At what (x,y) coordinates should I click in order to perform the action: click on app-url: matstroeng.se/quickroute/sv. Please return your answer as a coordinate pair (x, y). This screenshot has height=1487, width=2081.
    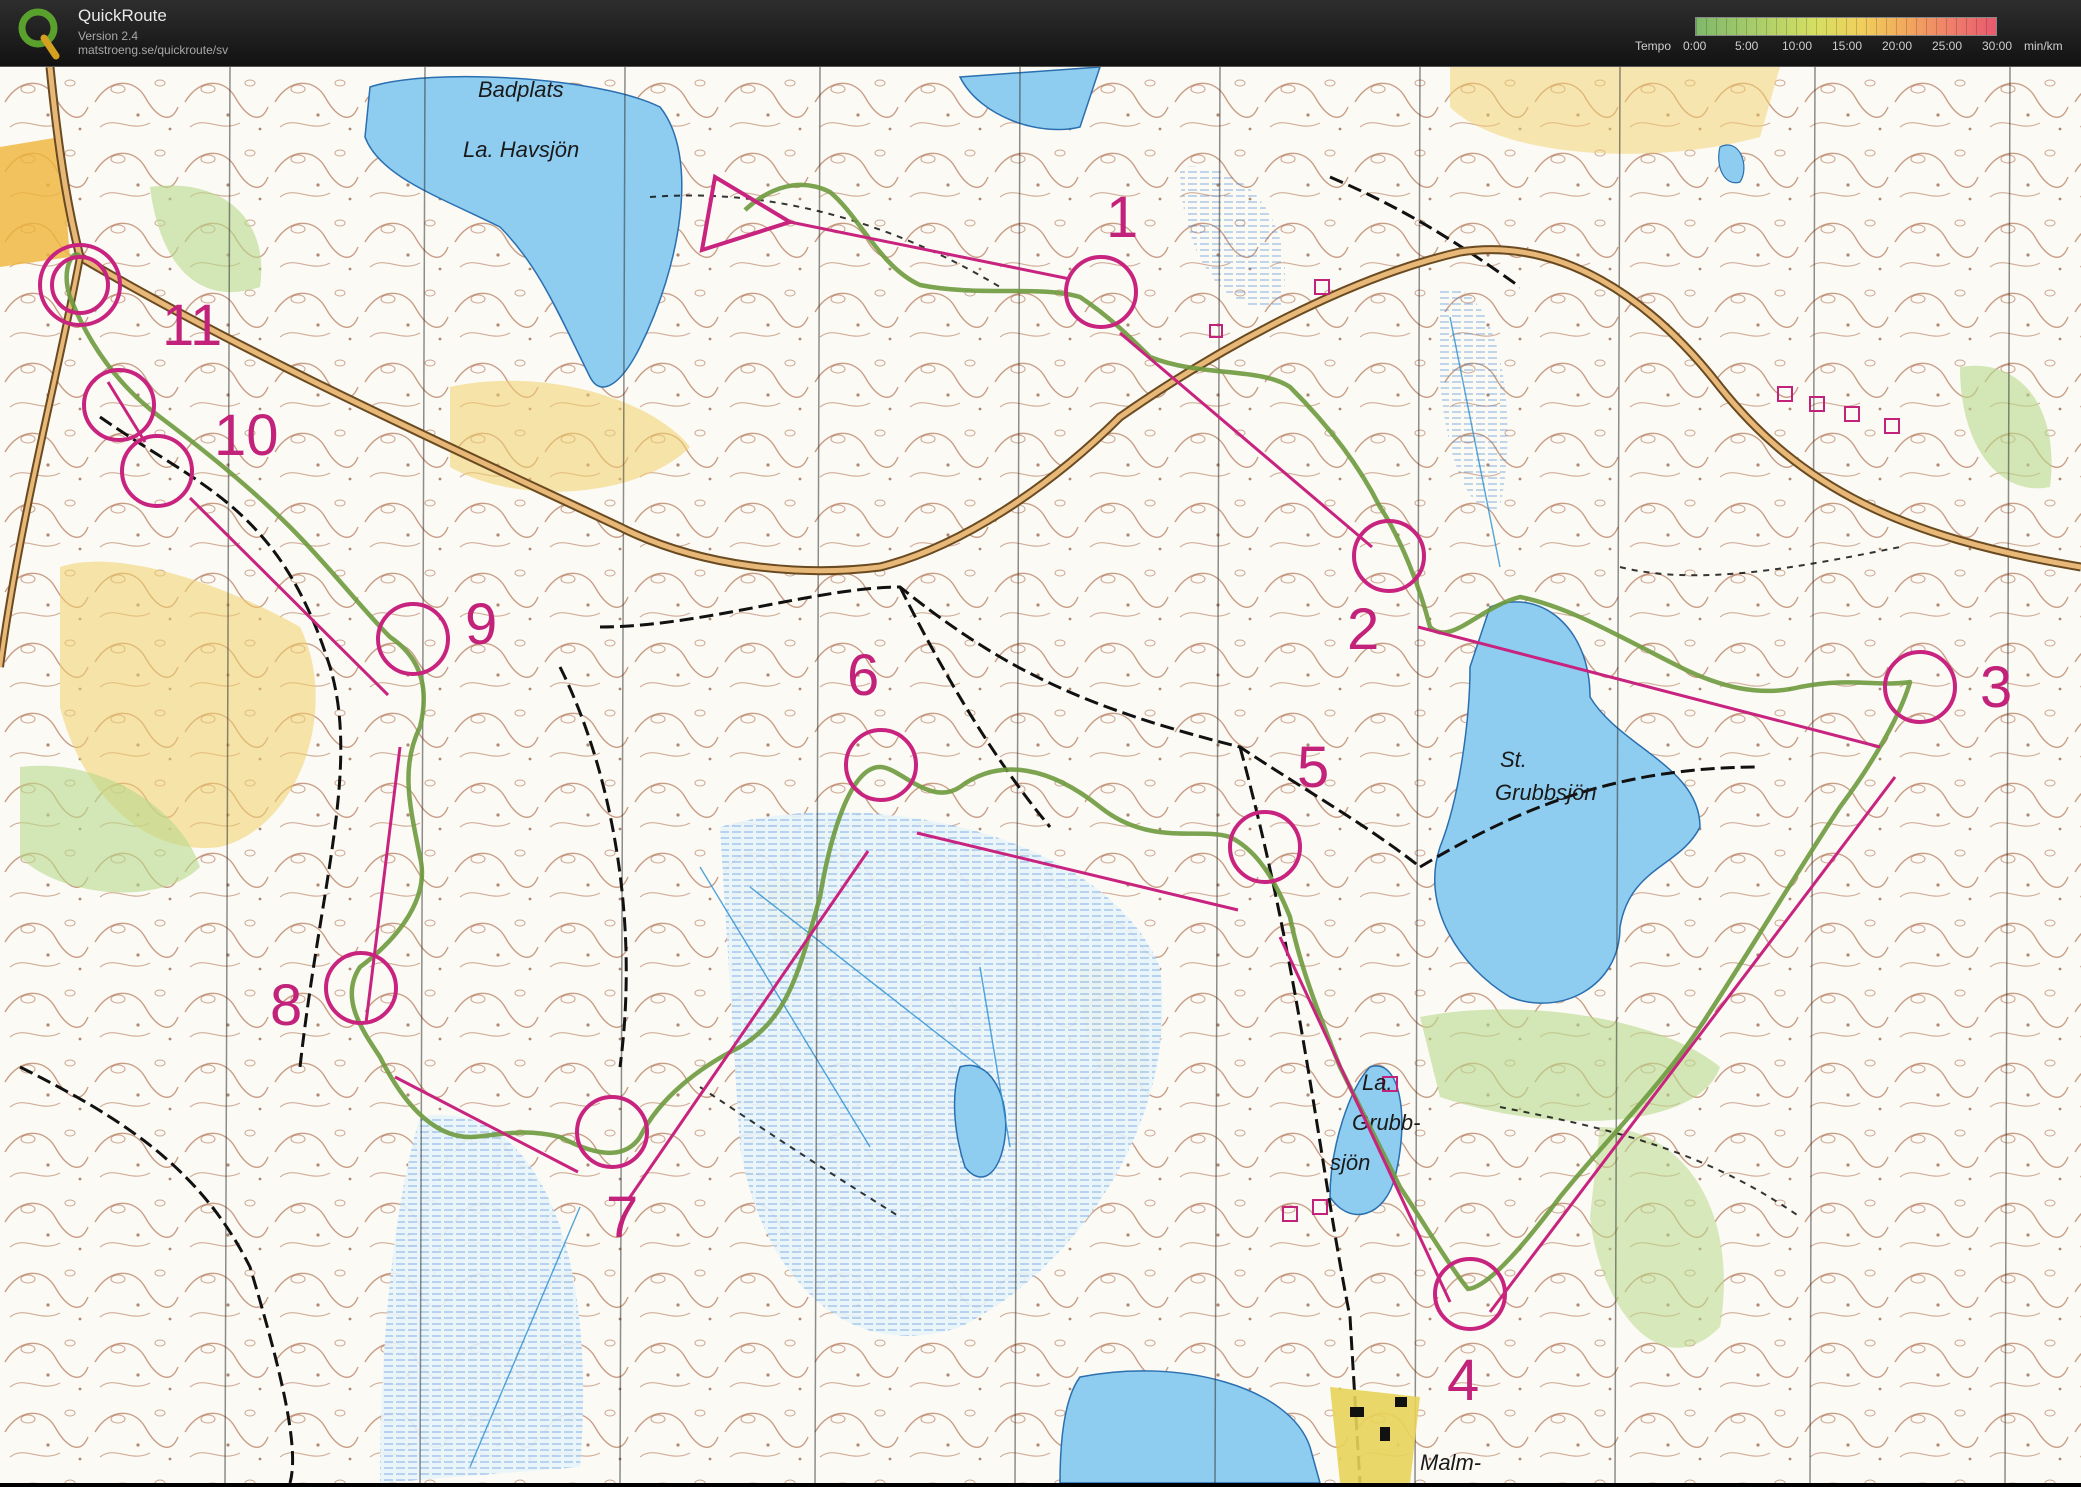
    Looking at the image, I should click on (153, 50).